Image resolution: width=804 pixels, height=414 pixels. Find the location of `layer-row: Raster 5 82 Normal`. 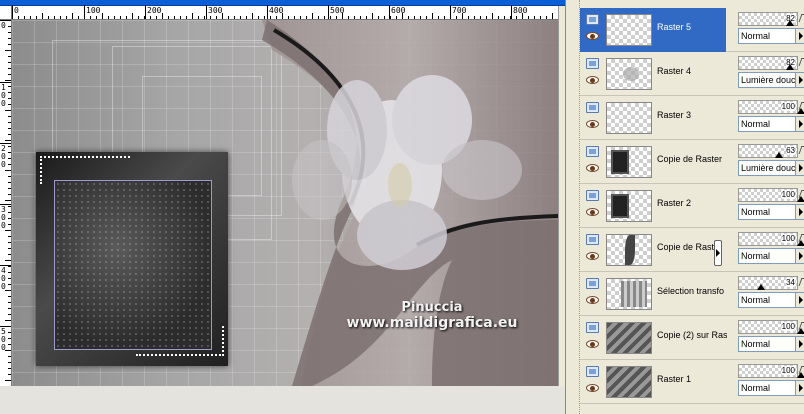

layer-row: Raster 5 82 Normal is located at coordinates (692, 30).